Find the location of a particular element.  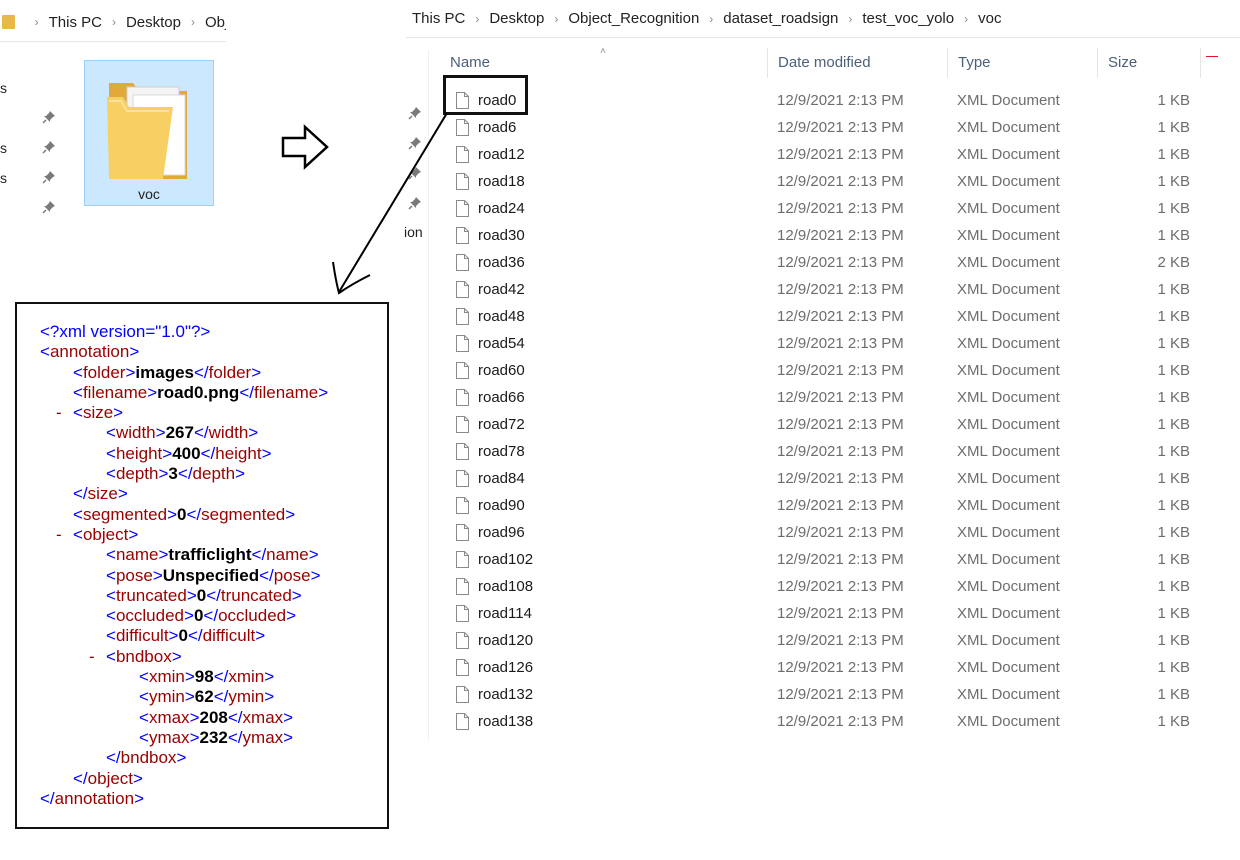

xml-close-tag: filename is located at coordinates (286, 392).